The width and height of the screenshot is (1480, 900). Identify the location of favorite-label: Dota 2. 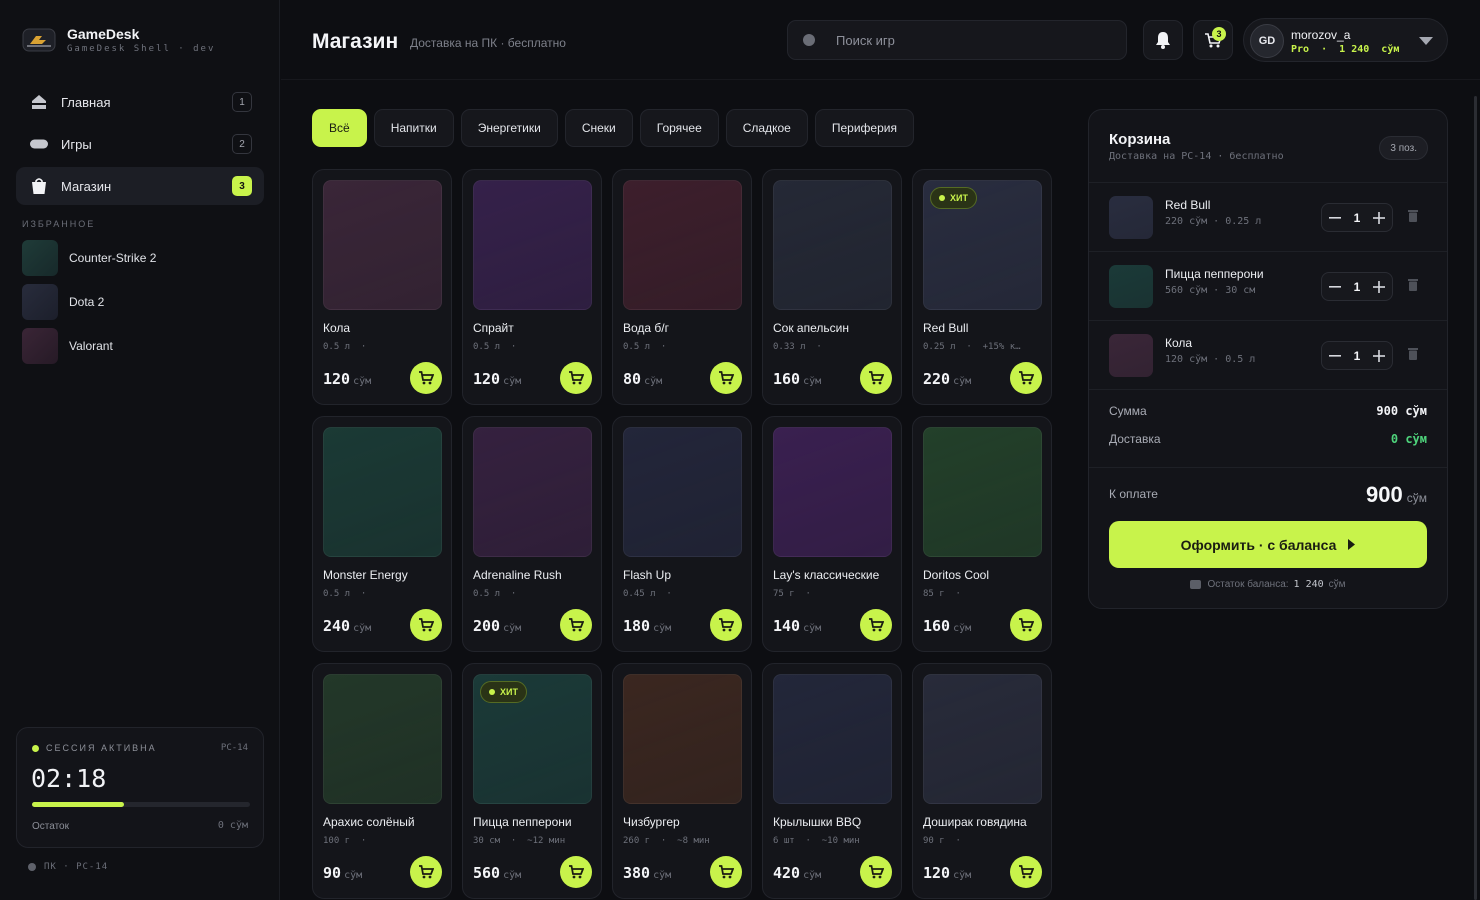
(87, 302).